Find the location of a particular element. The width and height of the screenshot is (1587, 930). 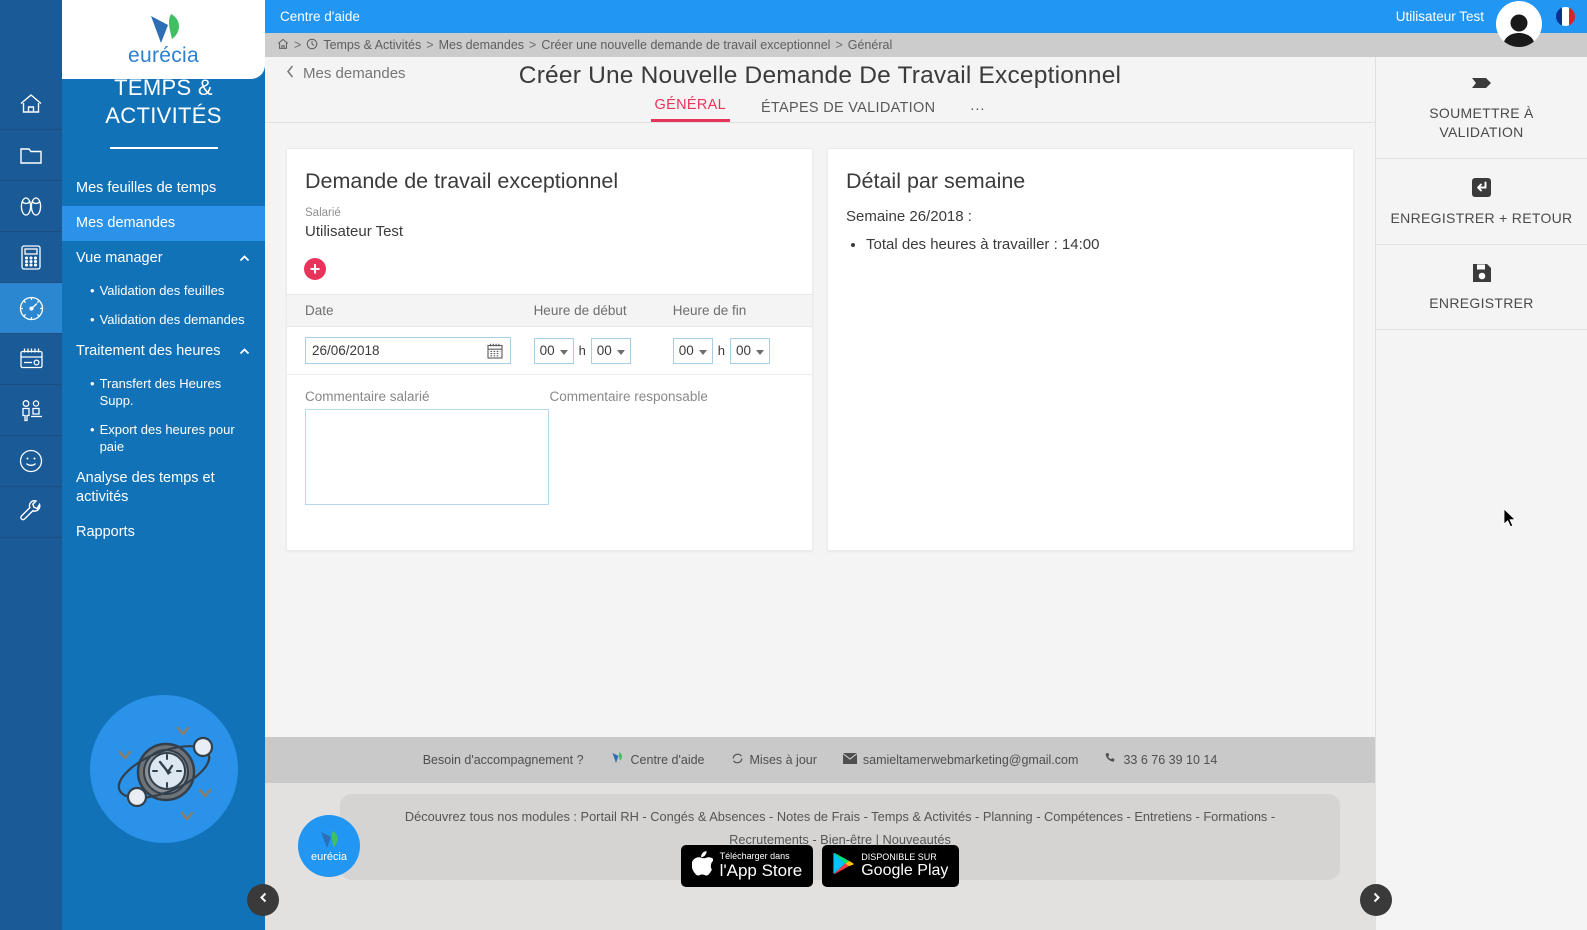

back-link: Mes demandes is located at coordinates (345, 73).